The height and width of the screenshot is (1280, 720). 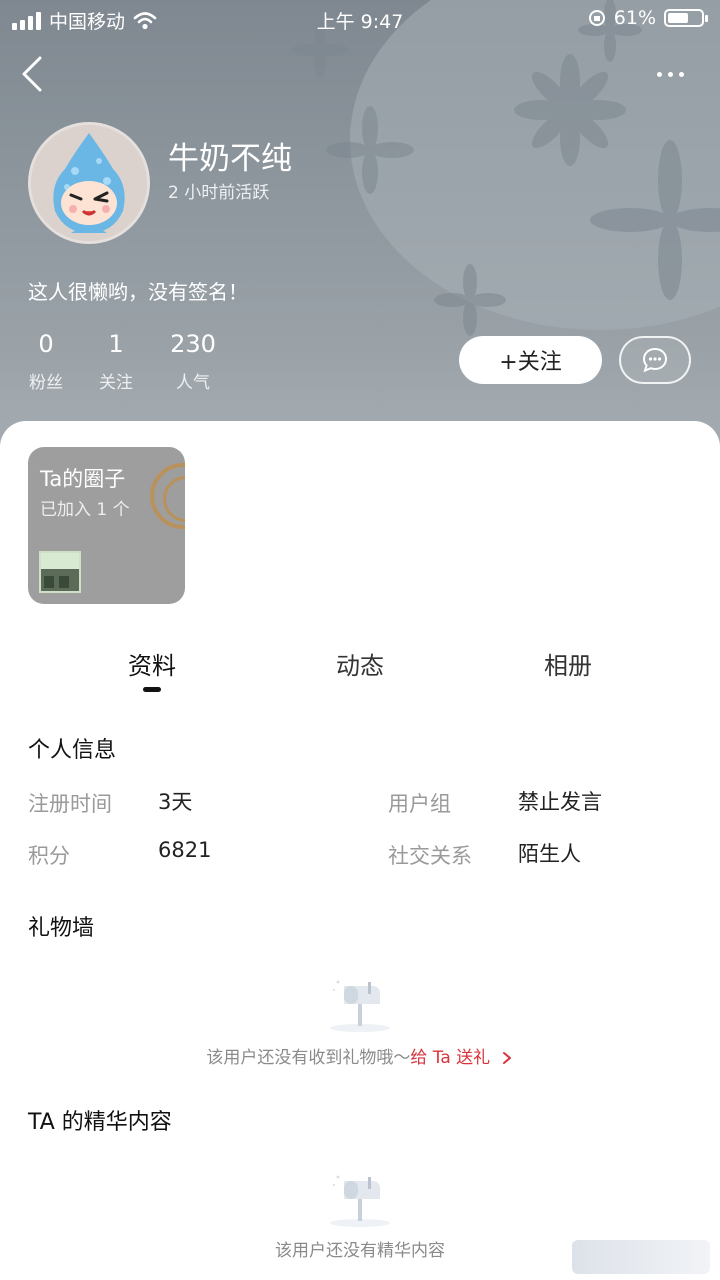 I want to click on info-label-points: 积分, so click(x=49, y=856).